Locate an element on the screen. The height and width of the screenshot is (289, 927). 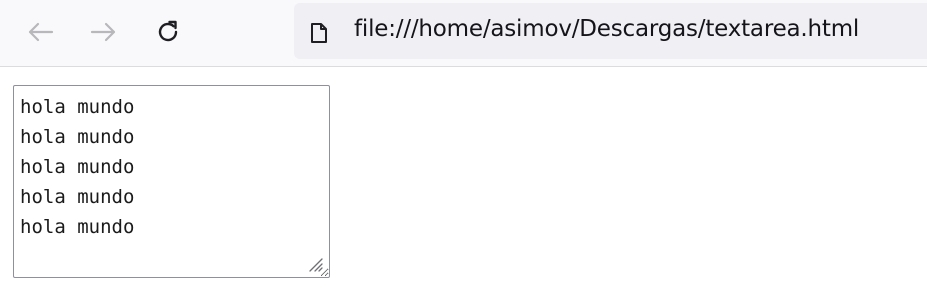
page-icon is located at coordinates (319, 35).